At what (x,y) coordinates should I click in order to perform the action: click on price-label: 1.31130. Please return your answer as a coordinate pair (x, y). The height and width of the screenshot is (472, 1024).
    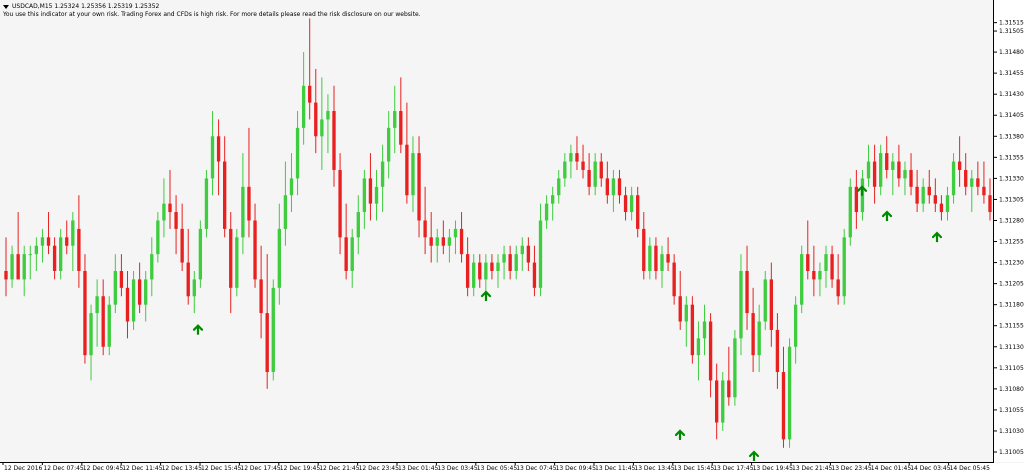
    Looking at the image, I should click on (1011, 347).